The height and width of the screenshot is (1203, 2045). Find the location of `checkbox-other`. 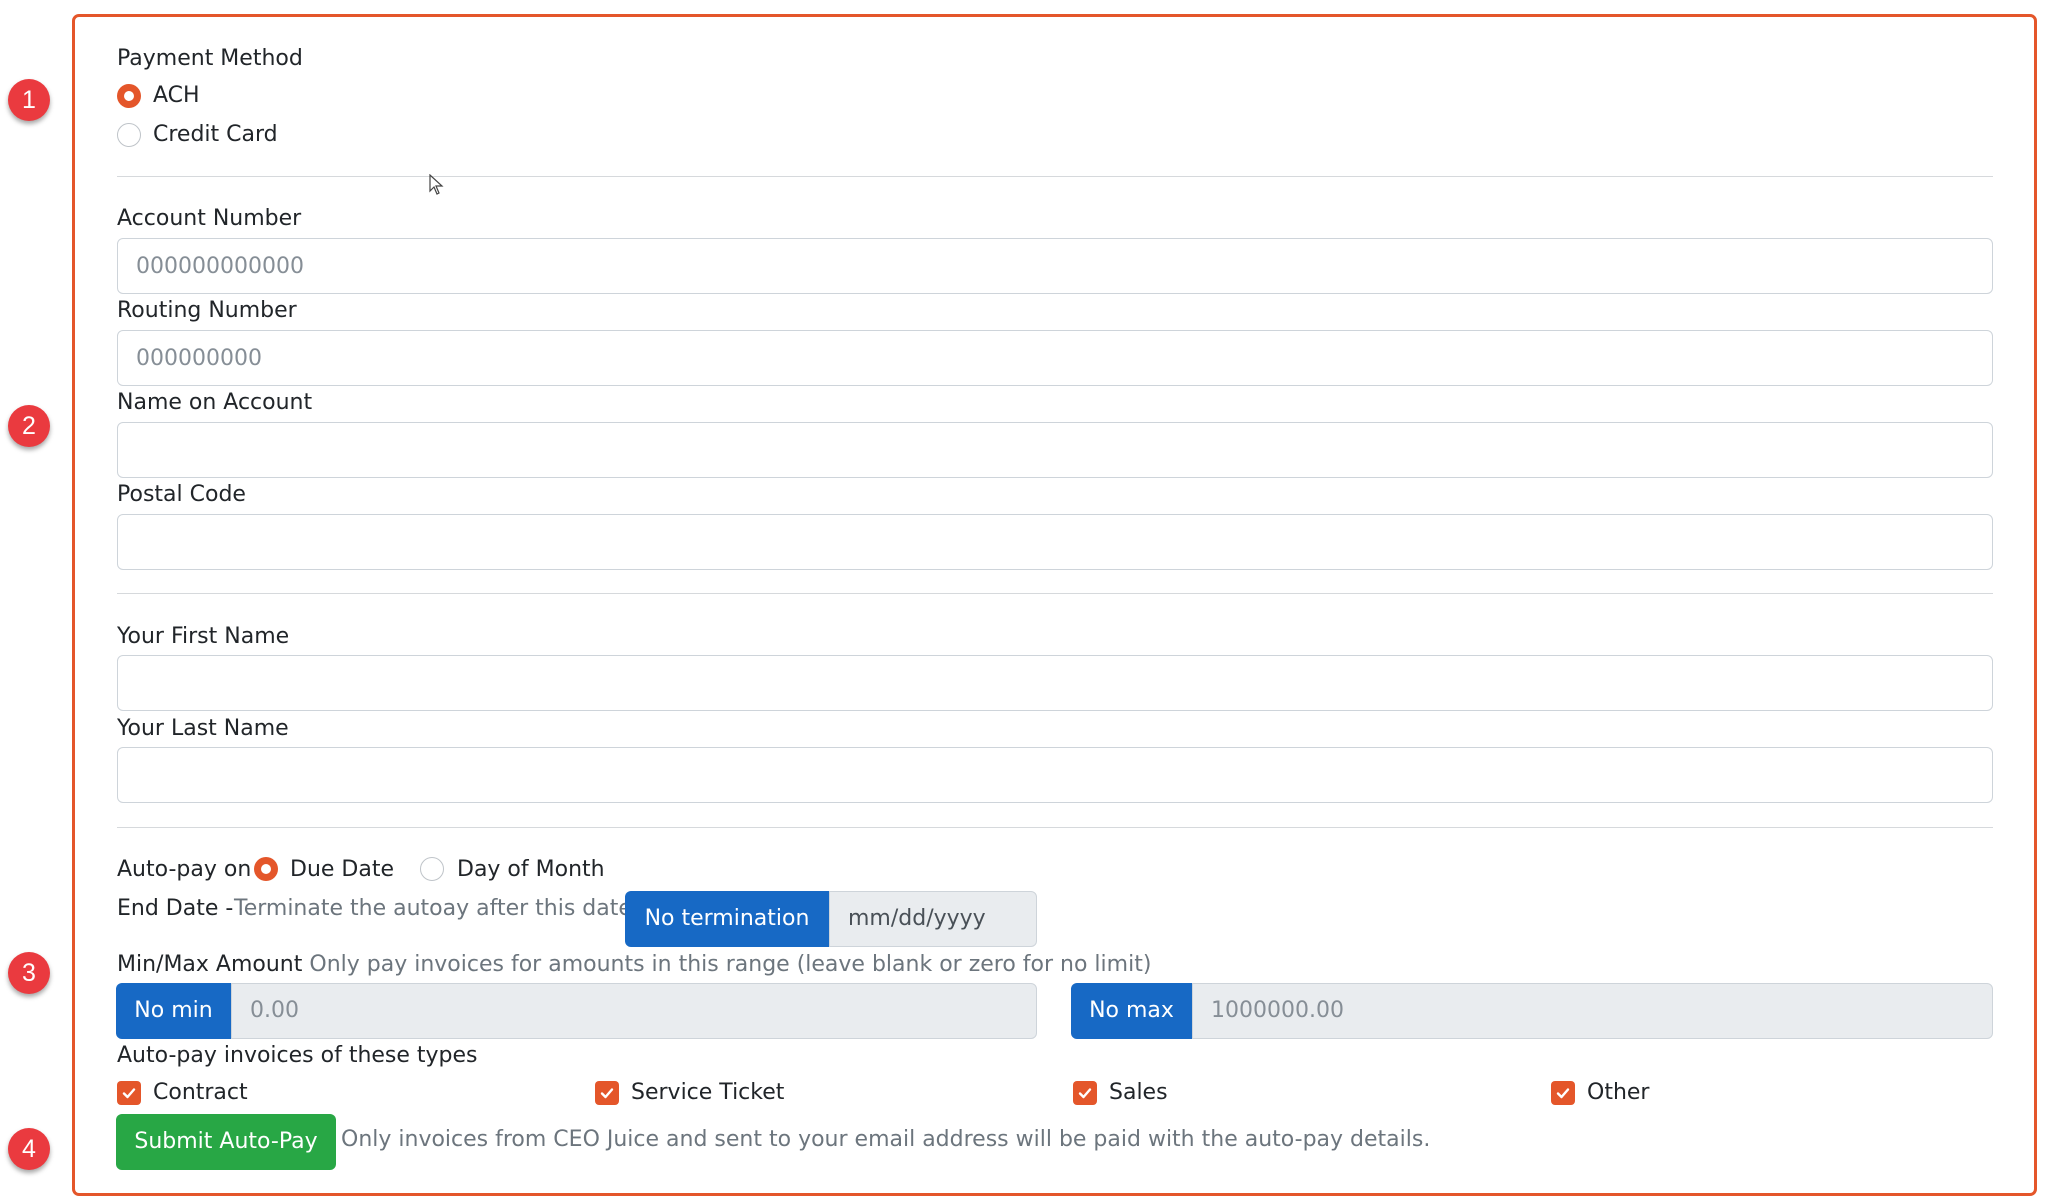

checkbox-other is located at coordinates (1563, 1093).